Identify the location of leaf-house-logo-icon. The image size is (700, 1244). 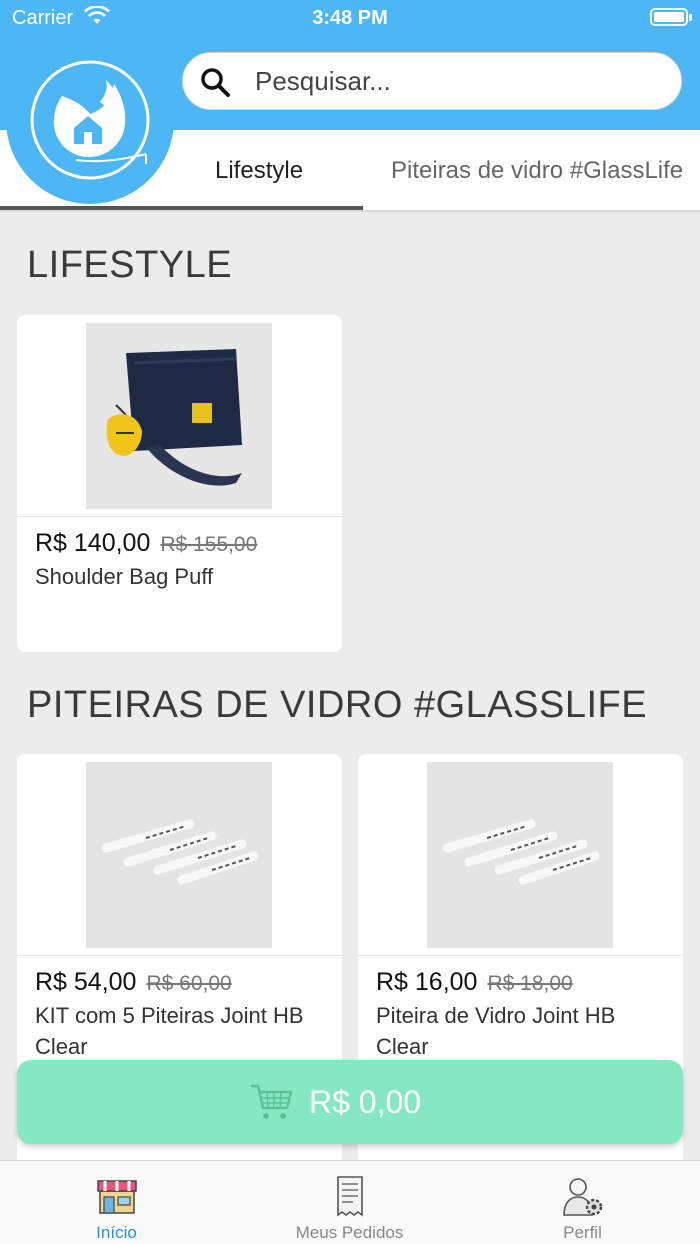
(90, 120).